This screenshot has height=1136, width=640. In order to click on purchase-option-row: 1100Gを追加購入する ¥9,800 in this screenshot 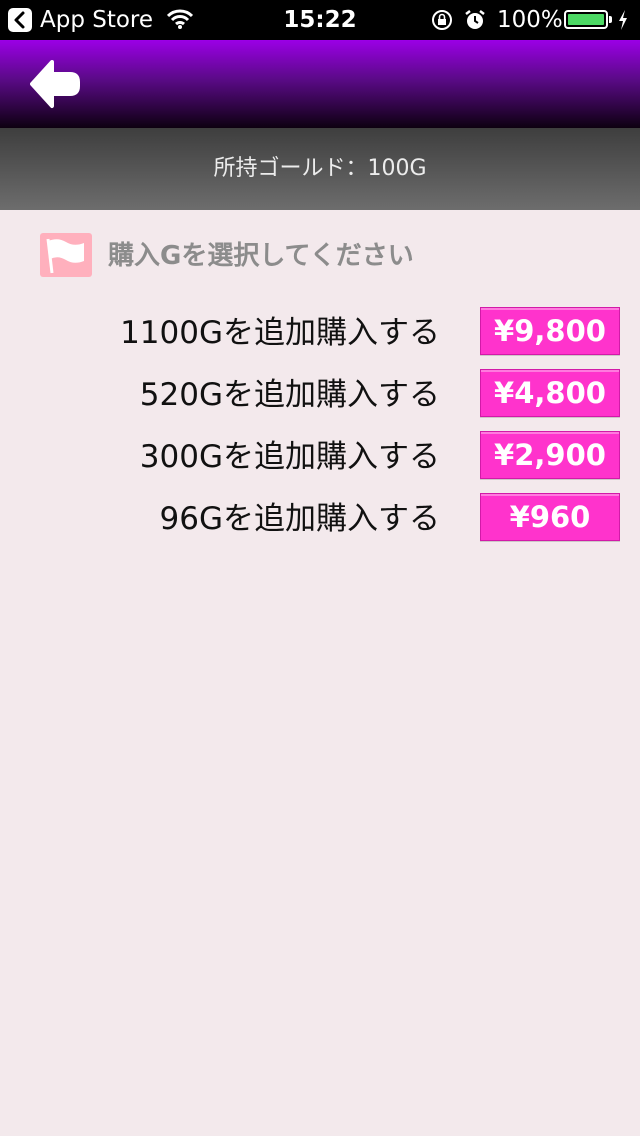, I will do `click(320, 332)`.